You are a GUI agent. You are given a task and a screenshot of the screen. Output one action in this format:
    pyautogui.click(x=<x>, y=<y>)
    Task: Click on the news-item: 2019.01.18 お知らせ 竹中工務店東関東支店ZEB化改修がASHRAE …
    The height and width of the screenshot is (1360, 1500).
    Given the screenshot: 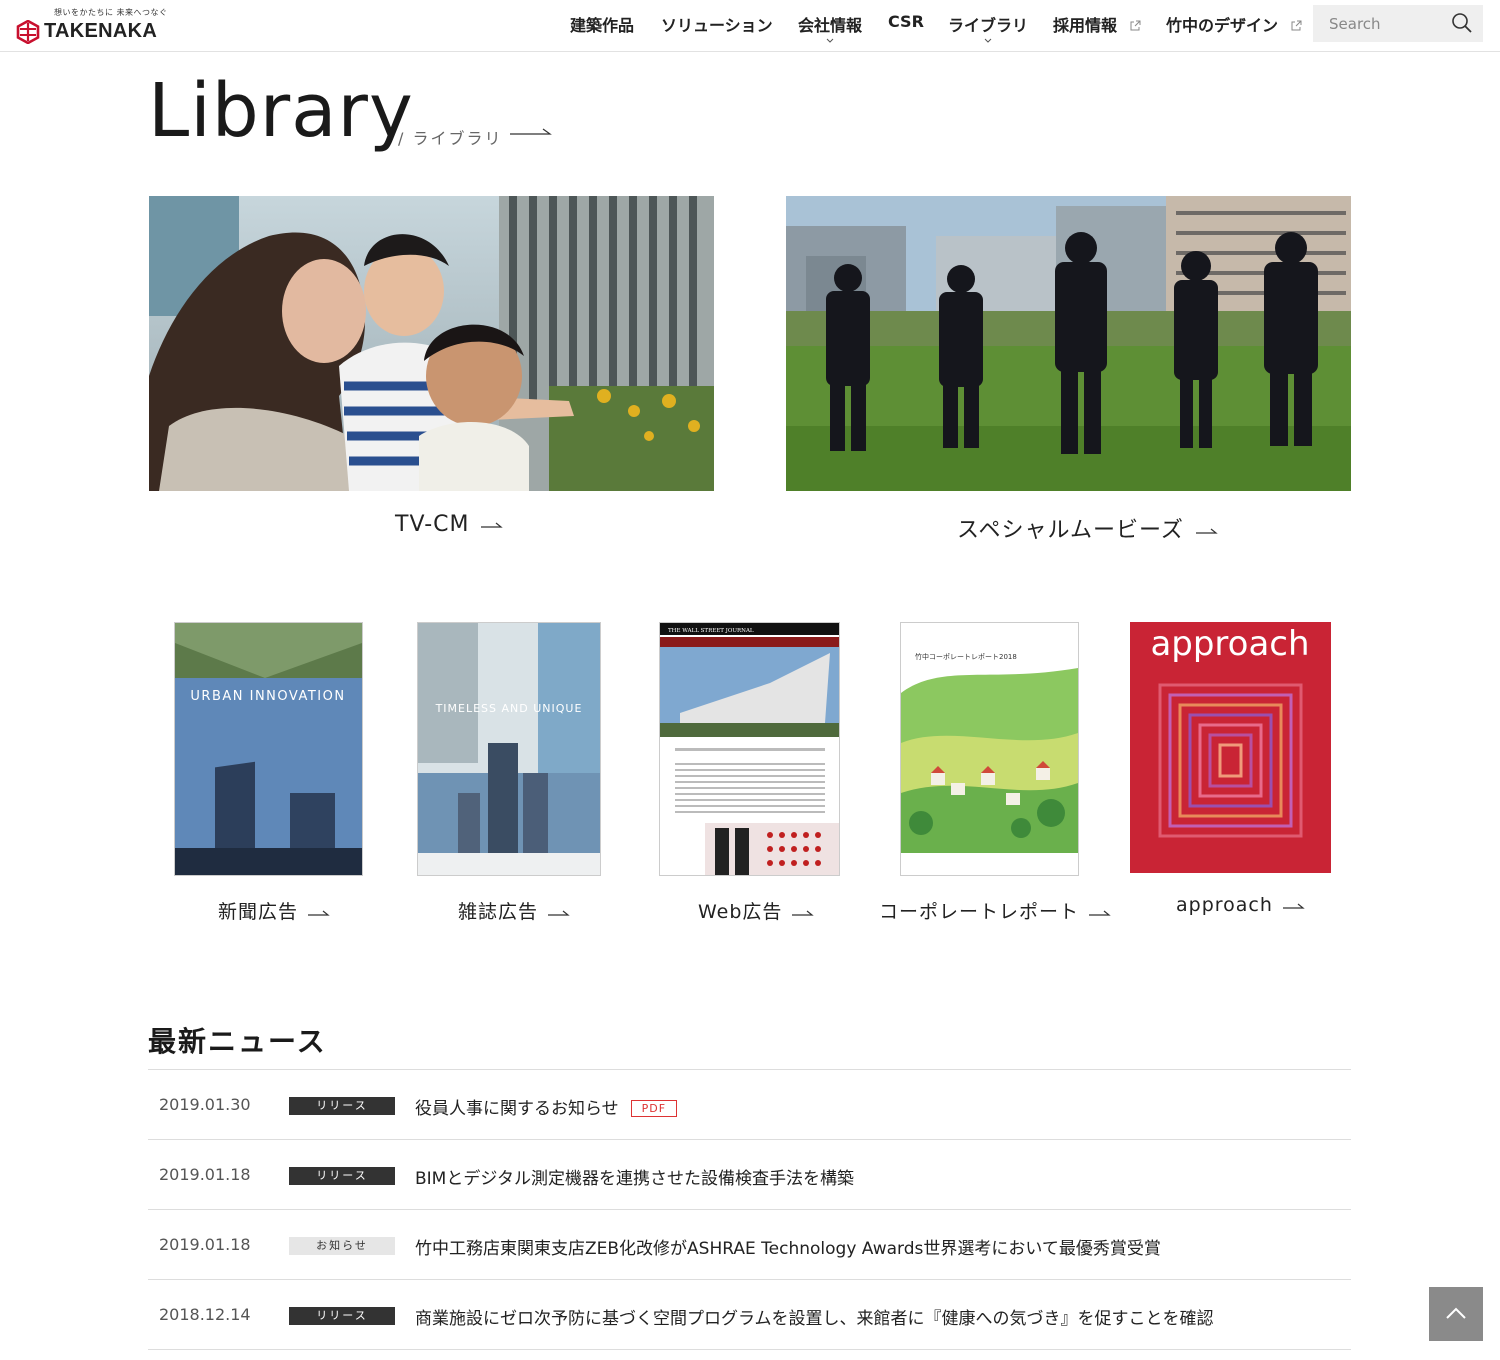 What is the action you would take?
    pyautogui.click(x=749, y=1245)
    